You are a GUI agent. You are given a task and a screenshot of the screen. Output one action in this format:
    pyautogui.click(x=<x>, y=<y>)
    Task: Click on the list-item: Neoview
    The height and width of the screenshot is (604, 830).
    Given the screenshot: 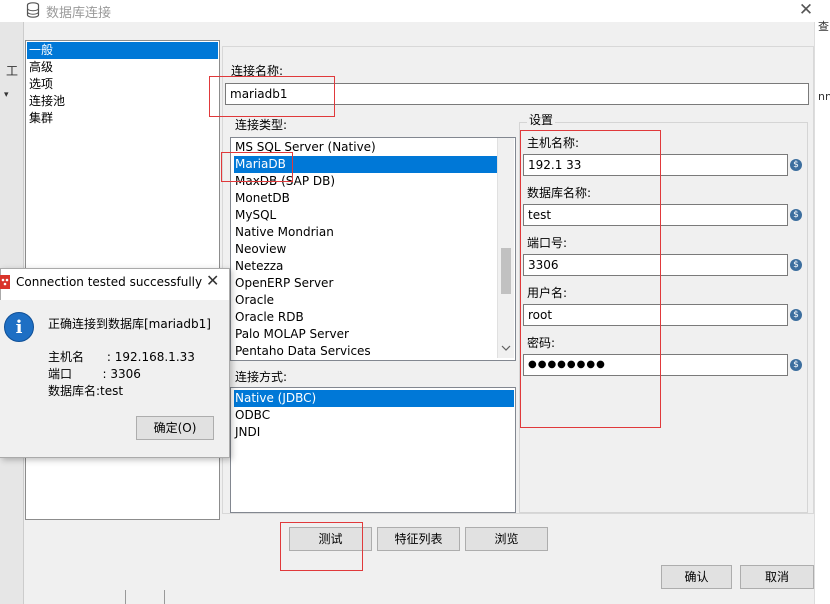 What is the action you would take?
    pyautogui.click(x=365, y=249)
    